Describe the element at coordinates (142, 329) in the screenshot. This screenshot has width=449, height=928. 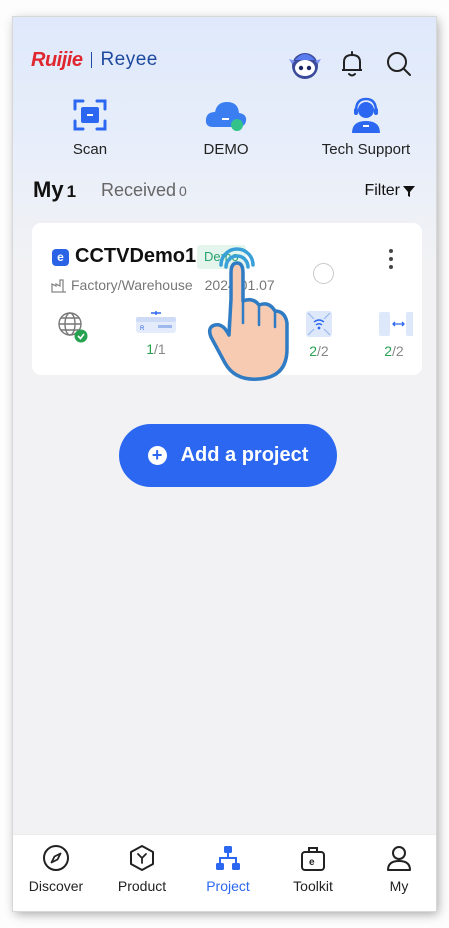
I see `svg-text: R` at that location.